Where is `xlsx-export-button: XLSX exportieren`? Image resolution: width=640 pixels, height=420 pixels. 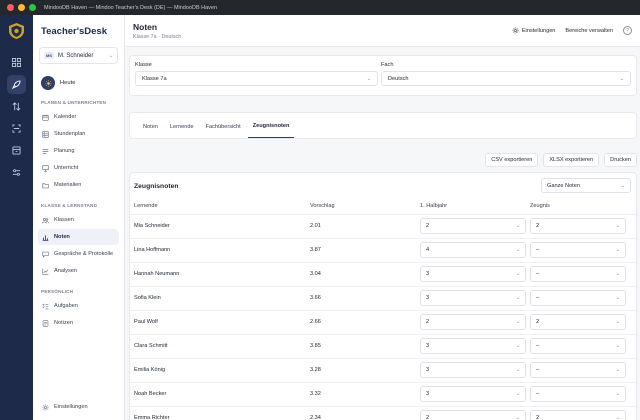 xlsx-export-button: XLSX exportieren is located at coordinates (571, 160).